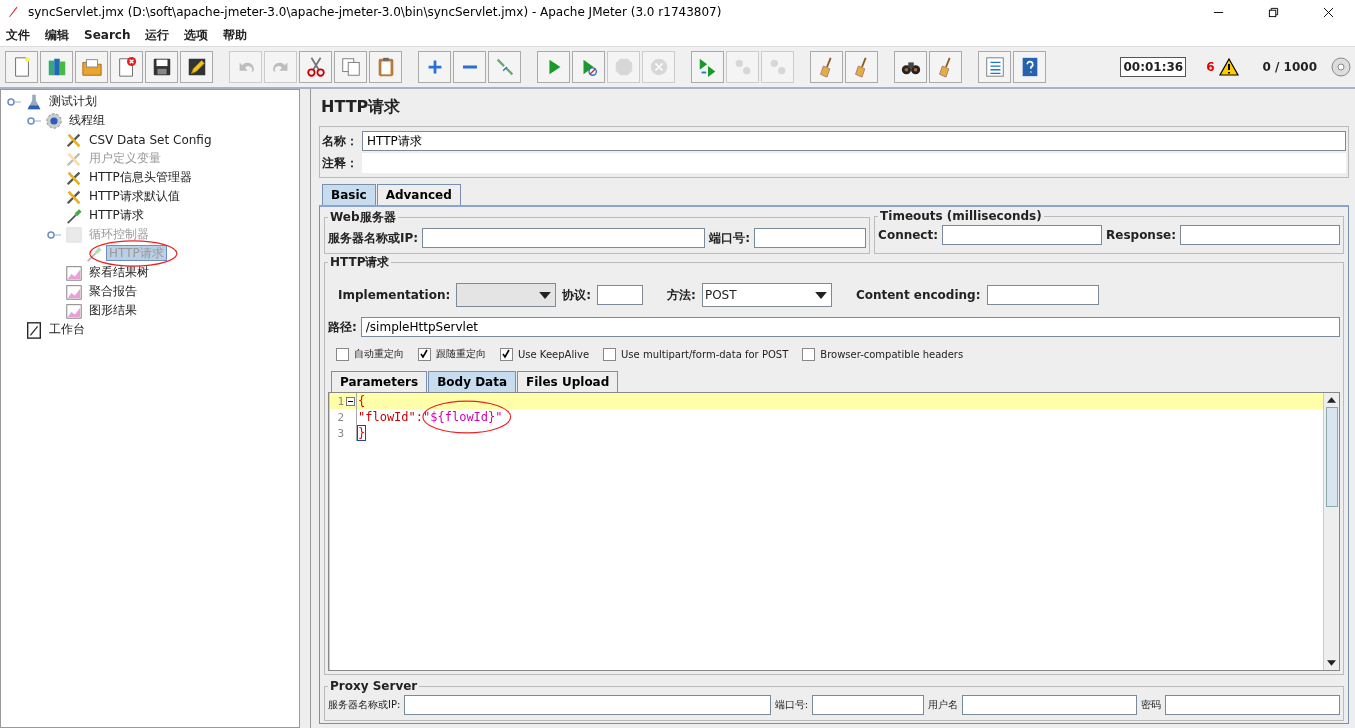 The height and width of the screenshot is (728, 1355). I want to click on tree-item: 测试计划, so click(73, 101).